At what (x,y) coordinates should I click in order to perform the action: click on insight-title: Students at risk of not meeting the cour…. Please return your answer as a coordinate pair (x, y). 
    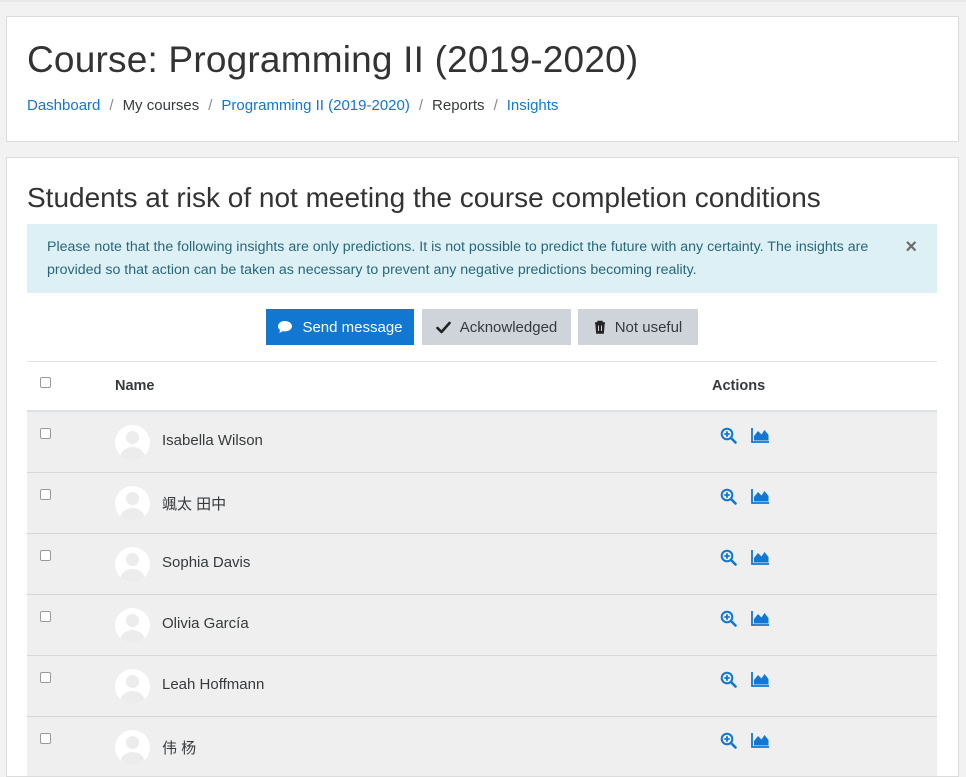
    Looking at the image, I should click on (424, 197).